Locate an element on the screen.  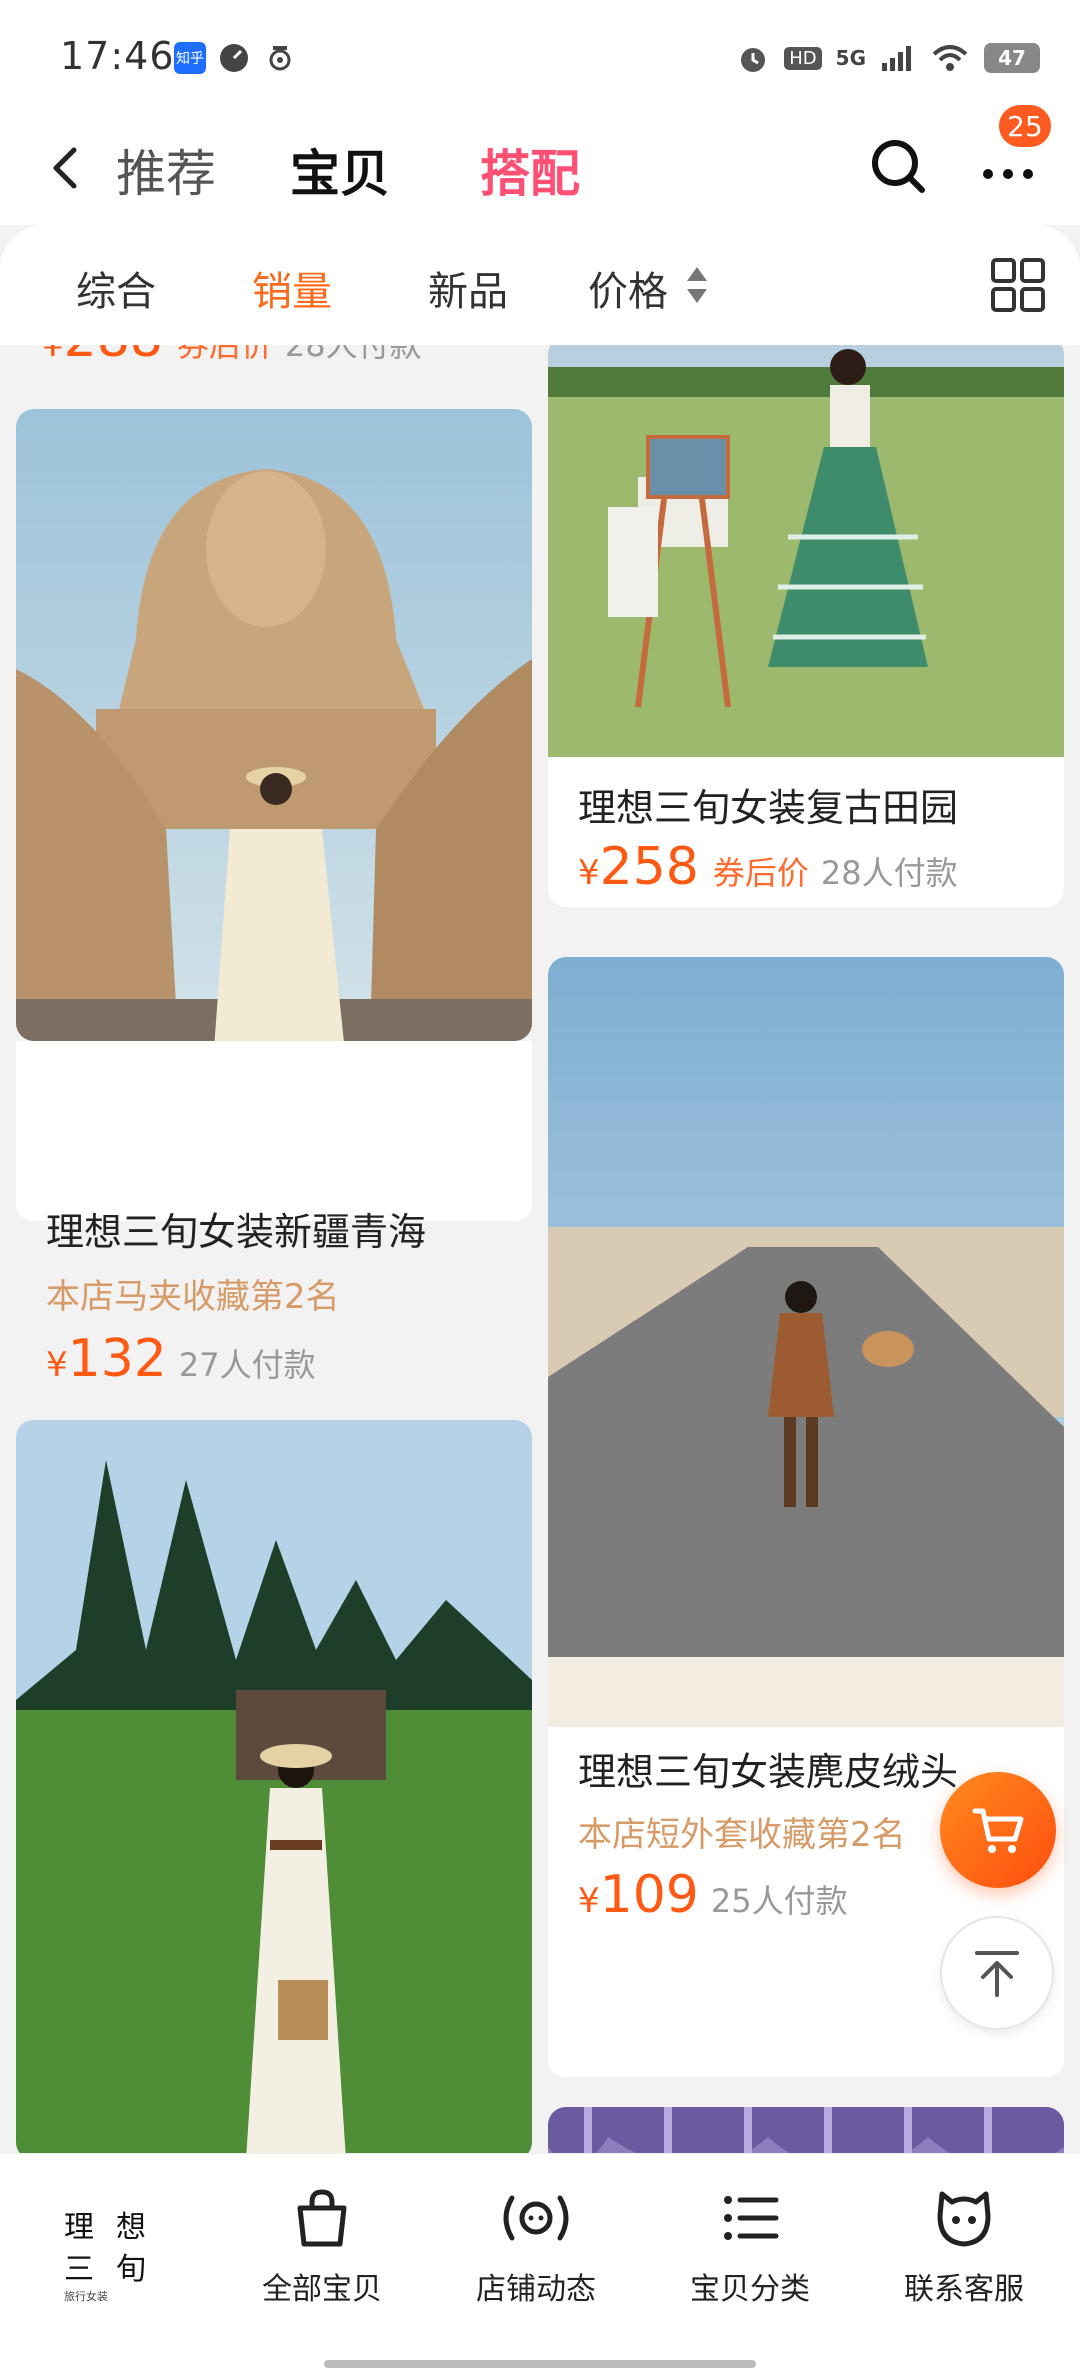
chat-face-icon is located at coordinates (964, 2219).